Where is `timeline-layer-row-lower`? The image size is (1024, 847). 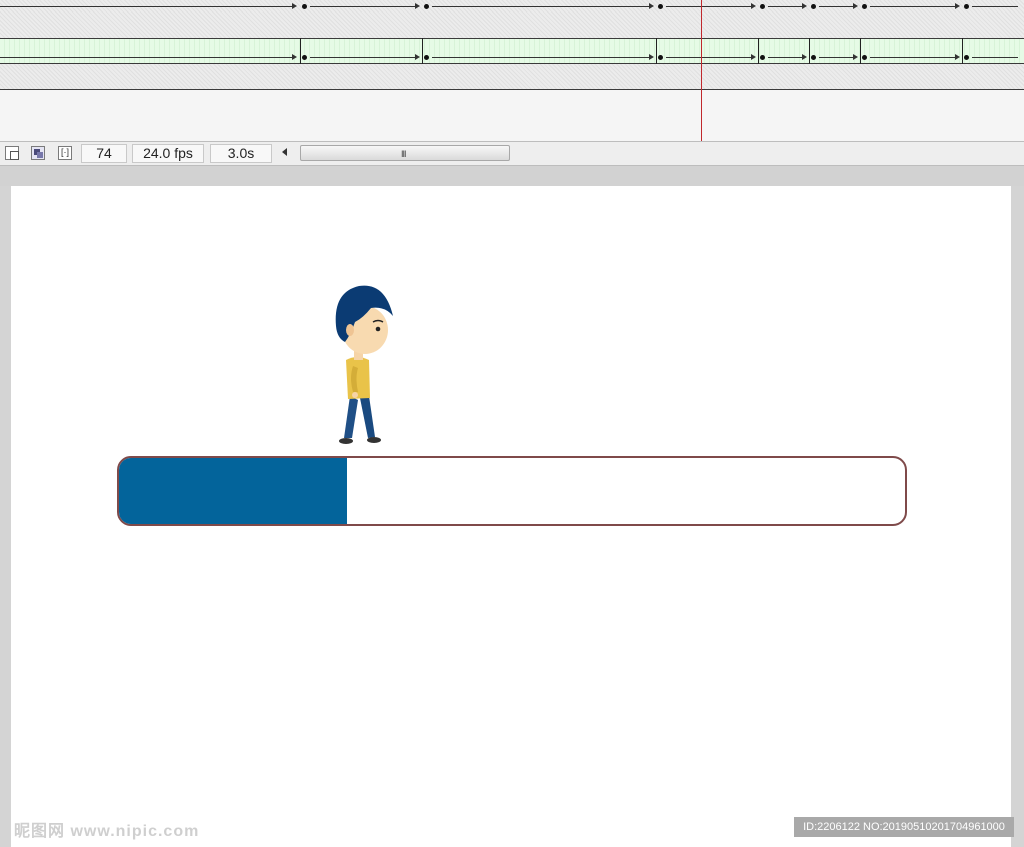
timeline-layer-row-lower is located at coordinates (512, 77).